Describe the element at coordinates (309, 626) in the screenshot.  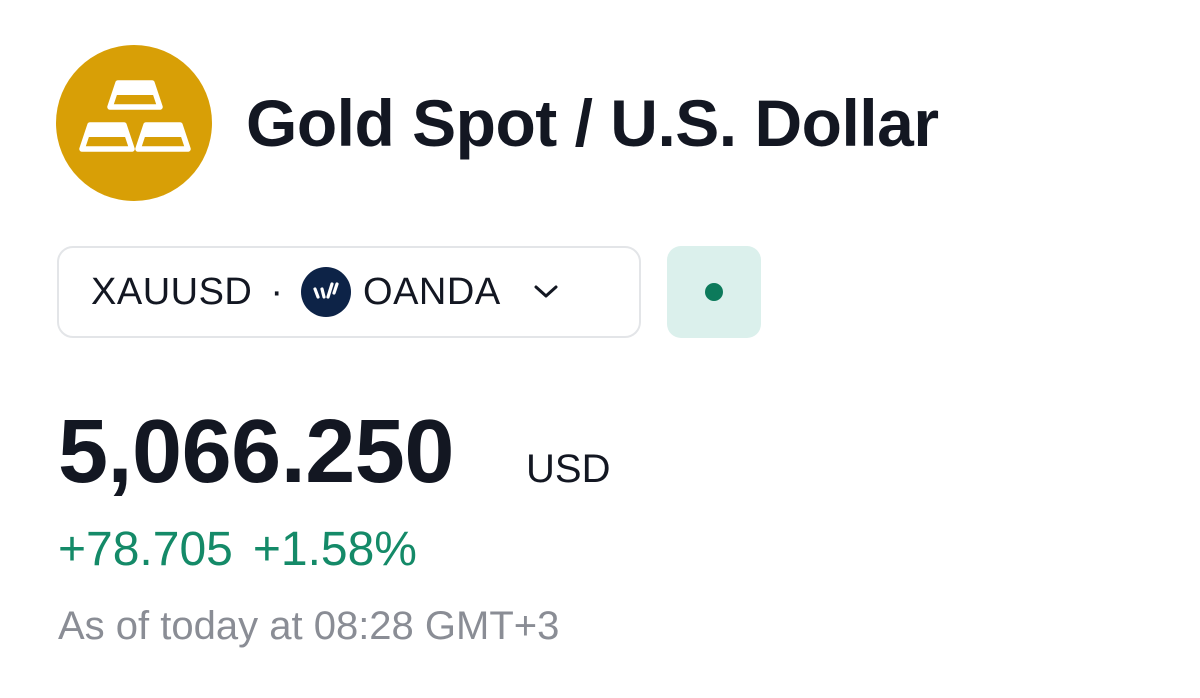
I see `quote-timestamp: As of today at 08:28 GMT+3` at that location.